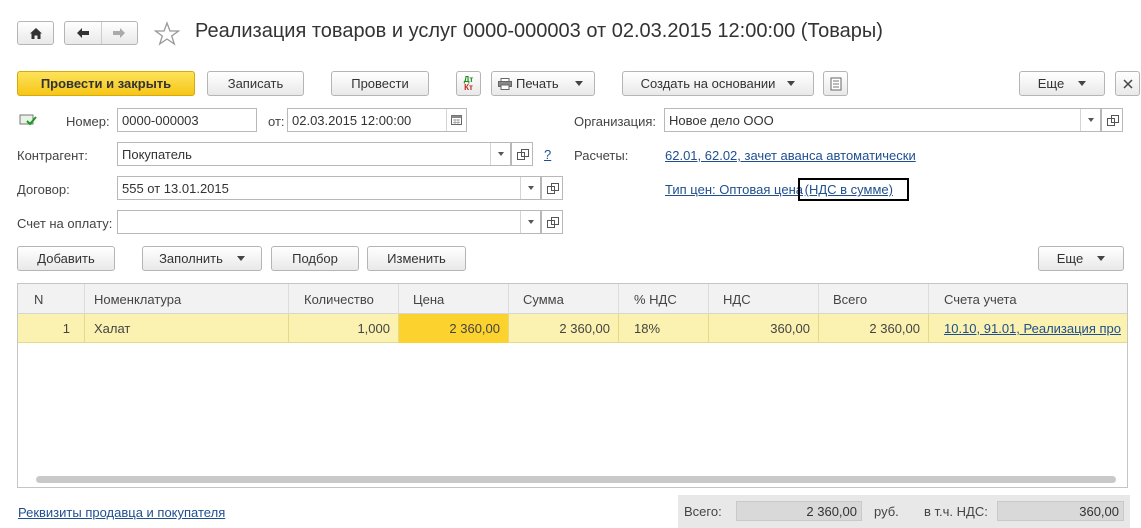 This screenshot has width=1141, height=528. What do you see at coordinates (187, 299) in the screenshot?
I see `column-header-item: Номенклатура` at bounding box center [187, 299].